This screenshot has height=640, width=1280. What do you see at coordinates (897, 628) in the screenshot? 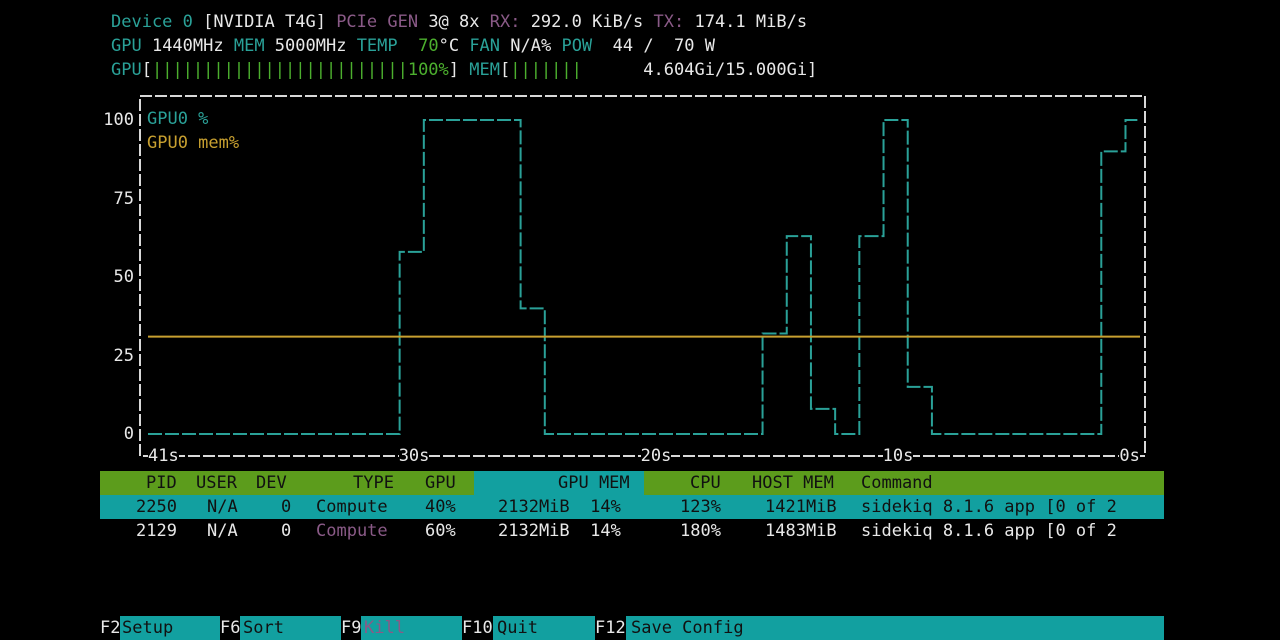
I see `save-config-button: Save Config` at bounding box center [897, 628].